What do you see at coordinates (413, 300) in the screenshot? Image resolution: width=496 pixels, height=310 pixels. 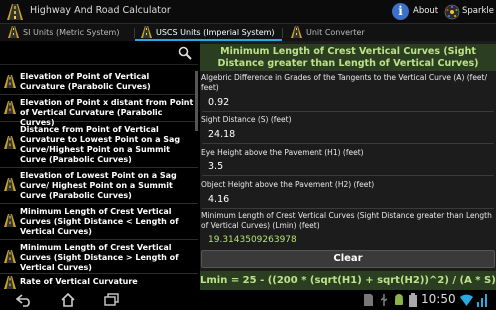 I see `battery-icon` at bounding box center [413, 300].